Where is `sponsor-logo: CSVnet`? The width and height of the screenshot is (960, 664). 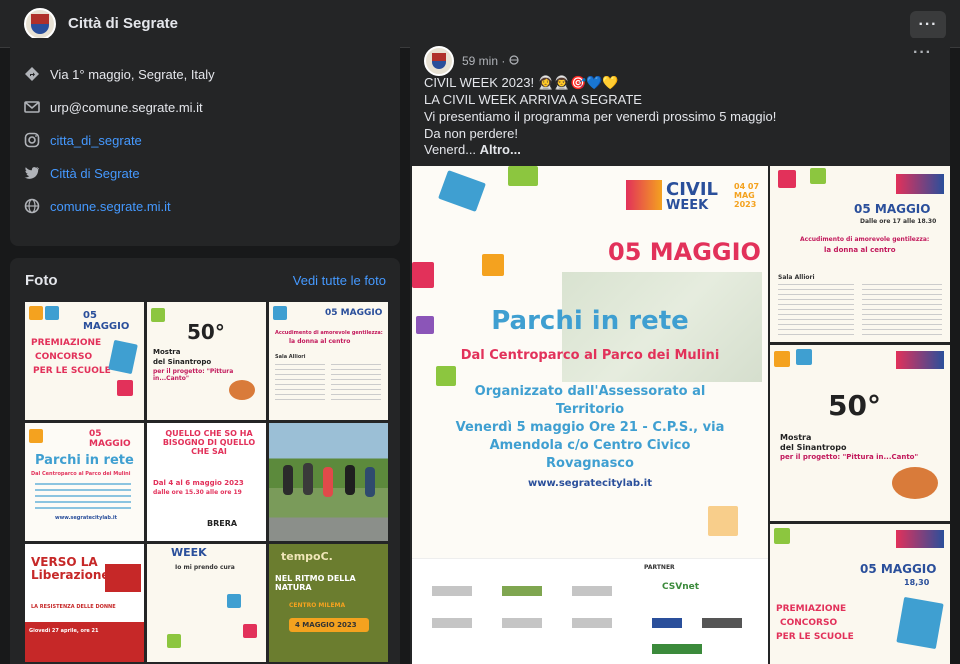 sponsor-logo: CSVnet is located at coordinates (681, 587).